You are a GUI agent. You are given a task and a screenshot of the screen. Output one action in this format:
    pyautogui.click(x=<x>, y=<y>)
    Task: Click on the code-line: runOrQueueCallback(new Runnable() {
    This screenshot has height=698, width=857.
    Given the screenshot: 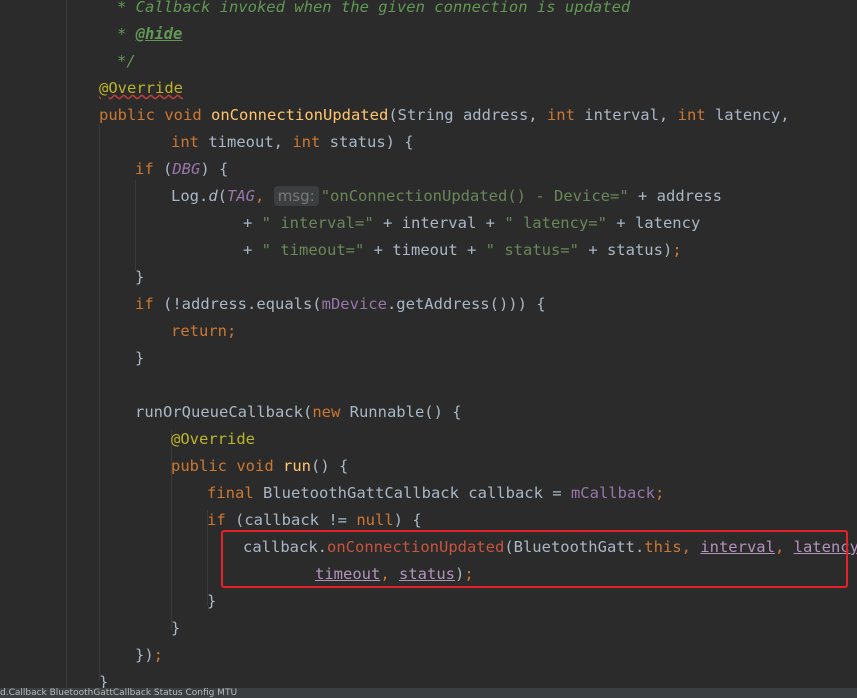 What is the action you would take?
    pyautogui.click(x=298, y=412)
    